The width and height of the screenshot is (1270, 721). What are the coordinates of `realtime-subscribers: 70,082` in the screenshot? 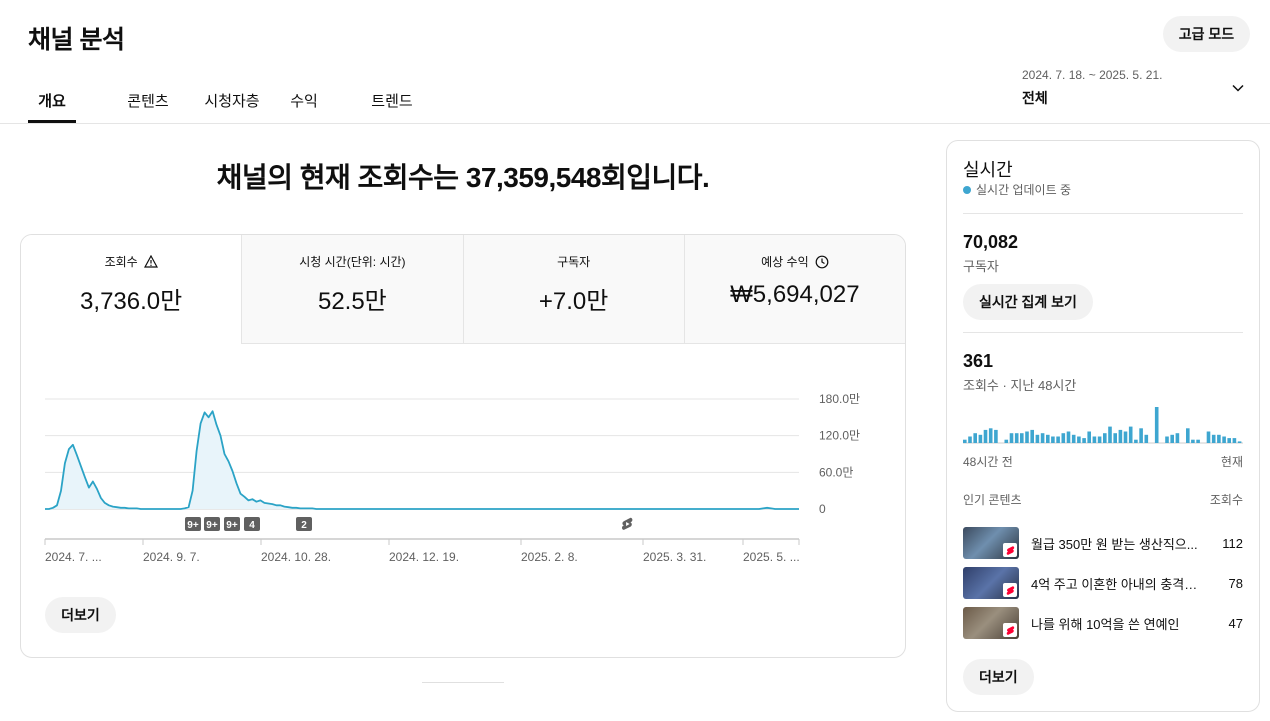 It's located at (991, 242).